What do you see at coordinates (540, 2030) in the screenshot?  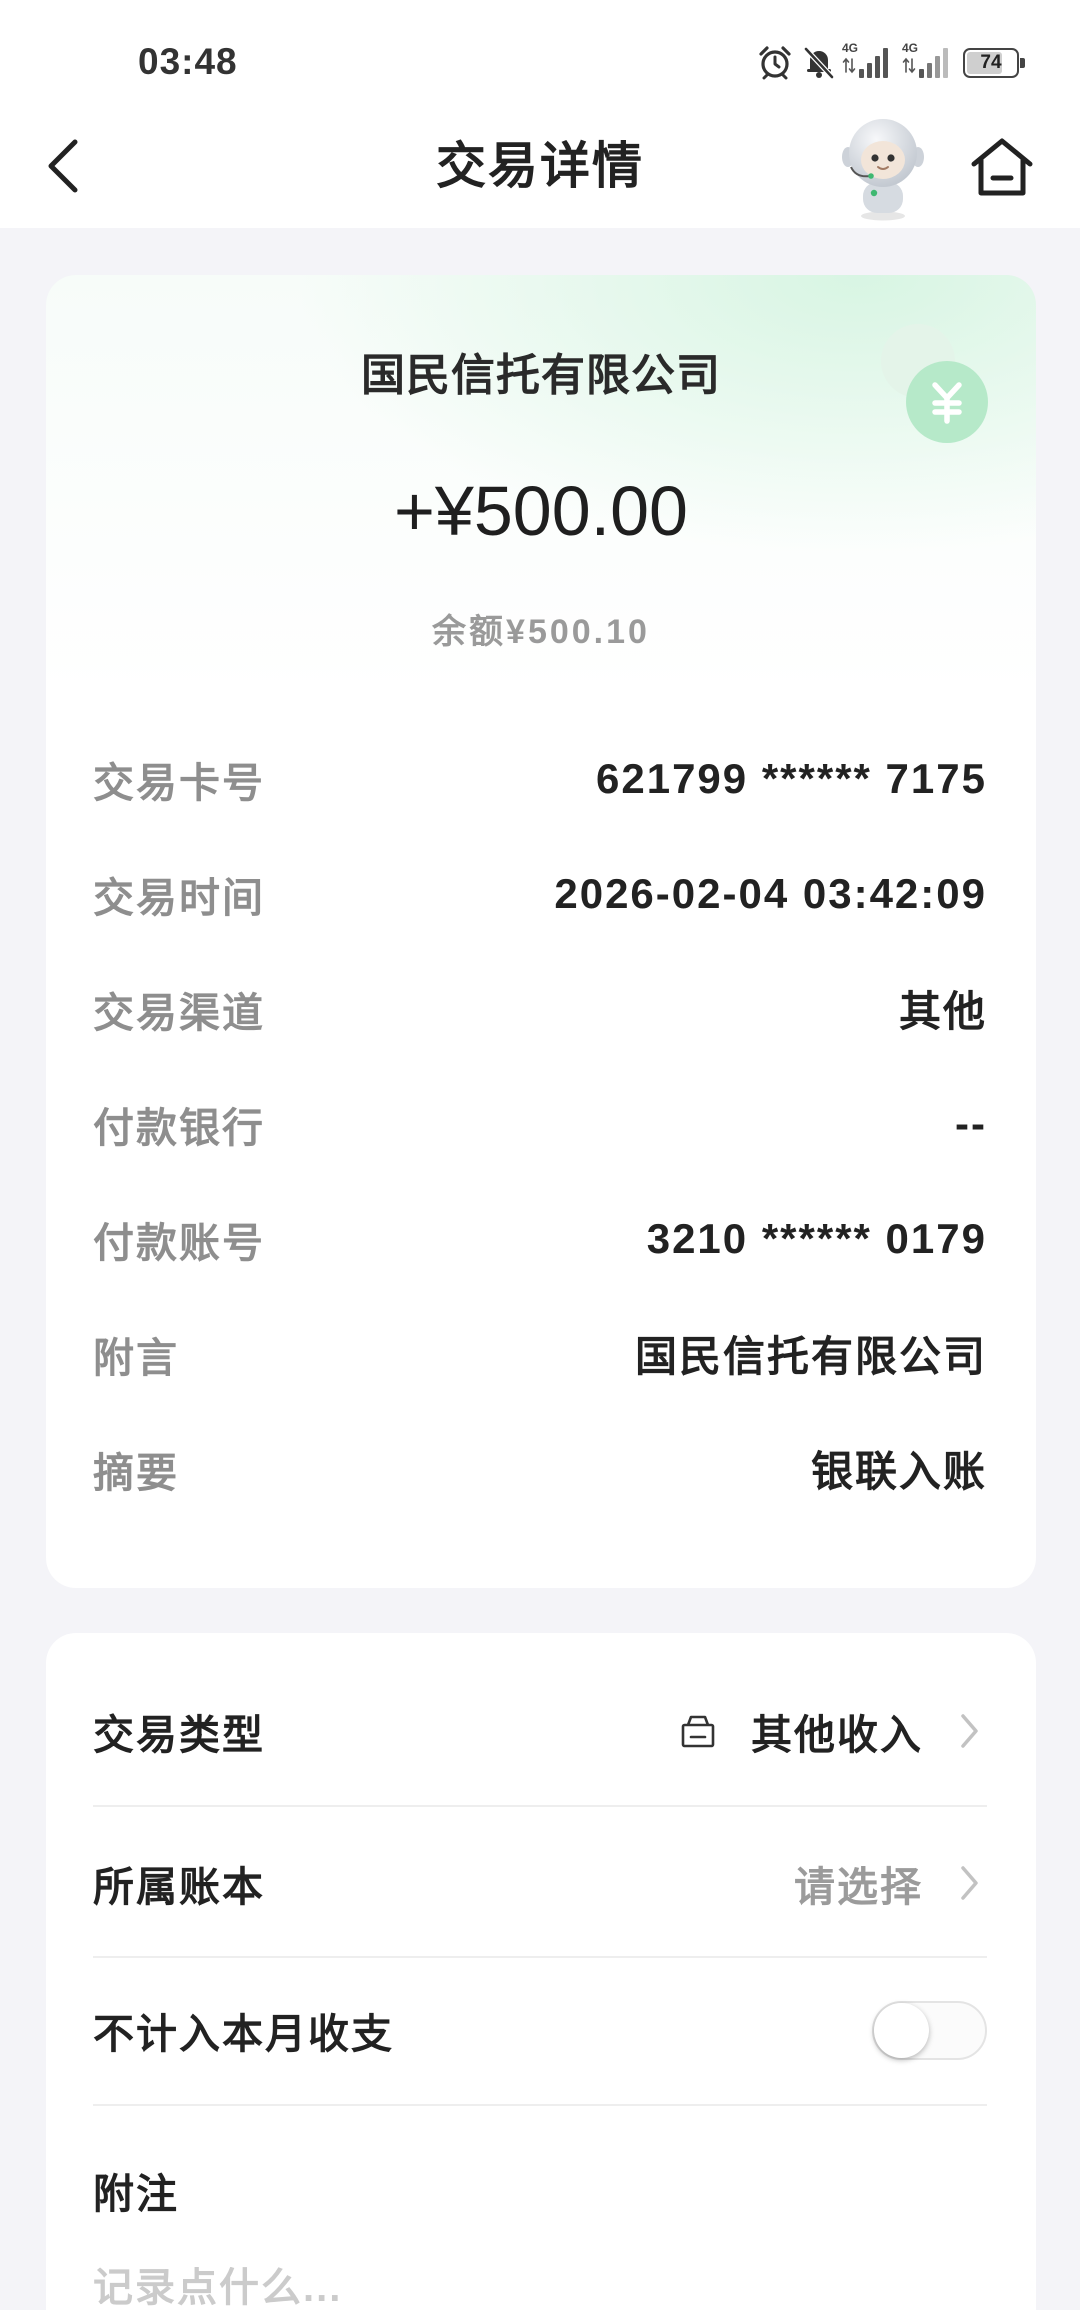 I see `exclude-from-month-row: 不计入本月收支` at bounding box center [540, 2030].